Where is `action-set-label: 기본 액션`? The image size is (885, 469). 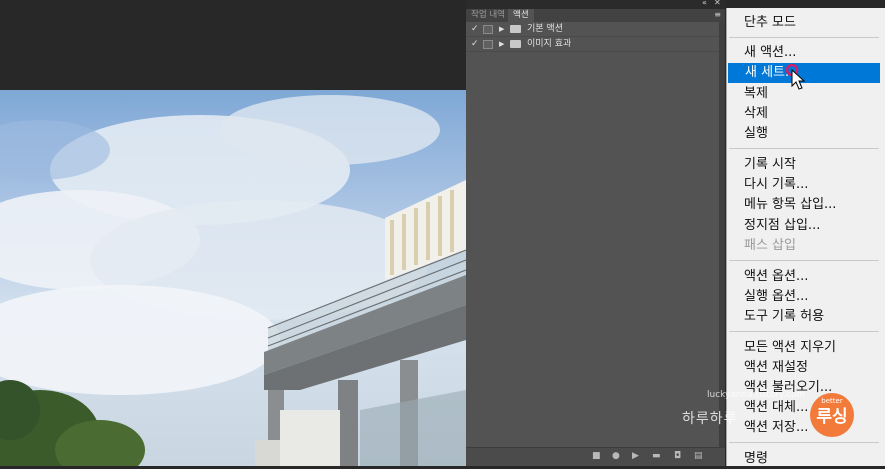 action-set-label: 기본 액션 is located at coordinates (545, 29).